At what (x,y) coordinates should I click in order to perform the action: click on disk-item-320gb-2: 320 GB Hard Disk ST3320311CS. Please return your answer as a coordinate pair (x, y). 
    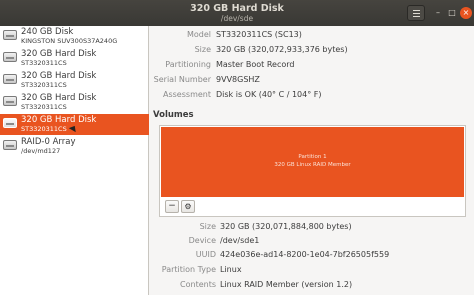
    Looking at the image, I should click on (74, 80).